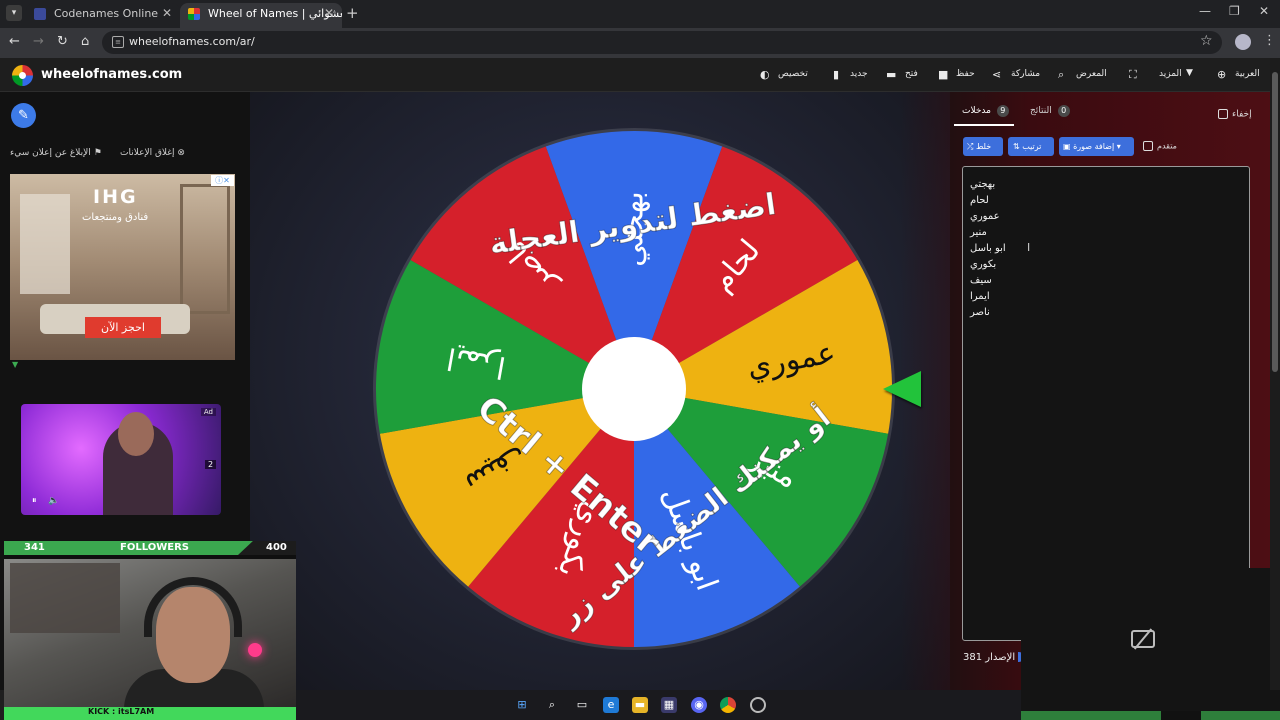  I want to click on entry-item: ايمرا, so click(980, 296).